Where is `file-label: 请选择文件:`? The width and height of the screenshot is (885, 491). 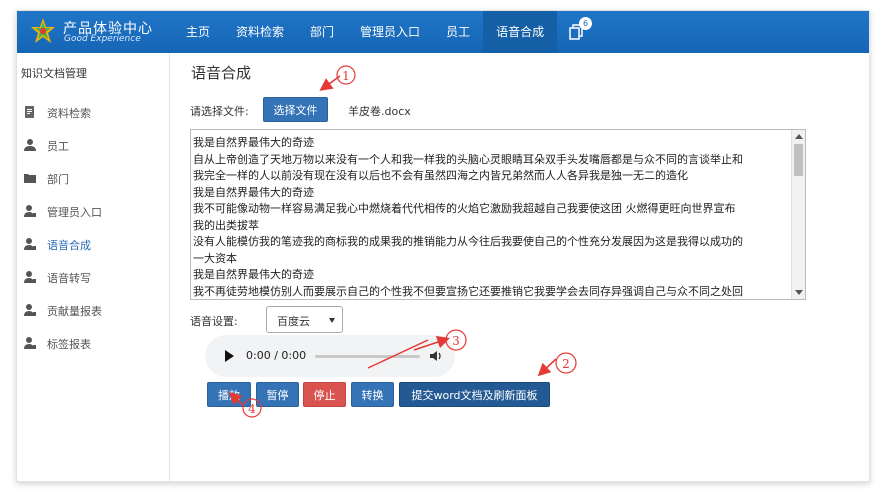 file-label: 请选择文件: is located at coordinates (219, 111).